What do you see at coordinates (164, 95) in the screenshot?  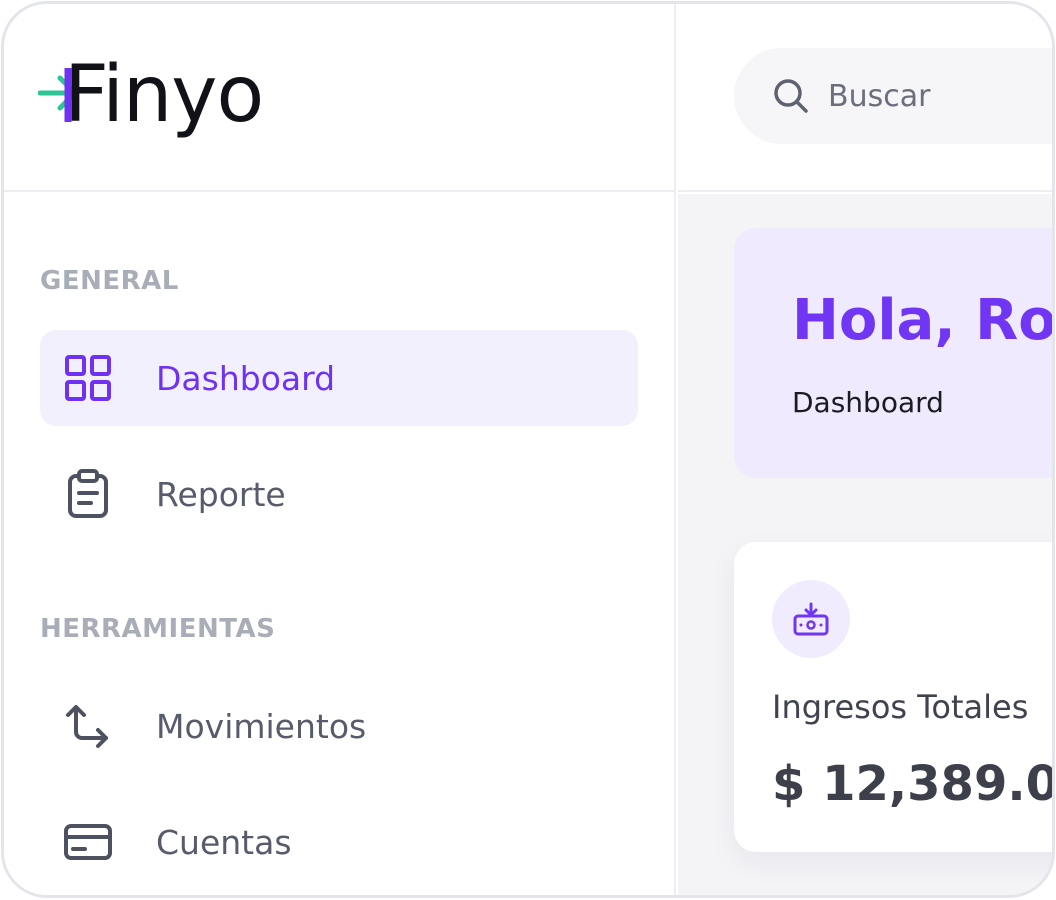 I see `brand-name: Finyo` at bounding box center [164, 95].